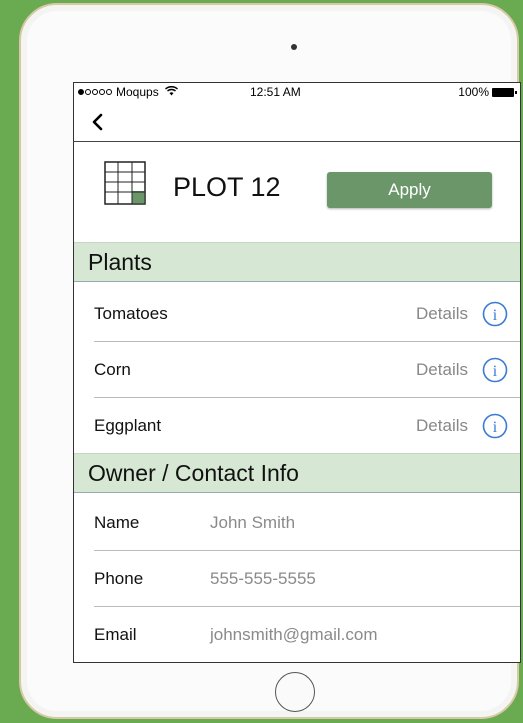 This screenshot has width=523, height=723. I want to click on home-button, so click(295, 692).